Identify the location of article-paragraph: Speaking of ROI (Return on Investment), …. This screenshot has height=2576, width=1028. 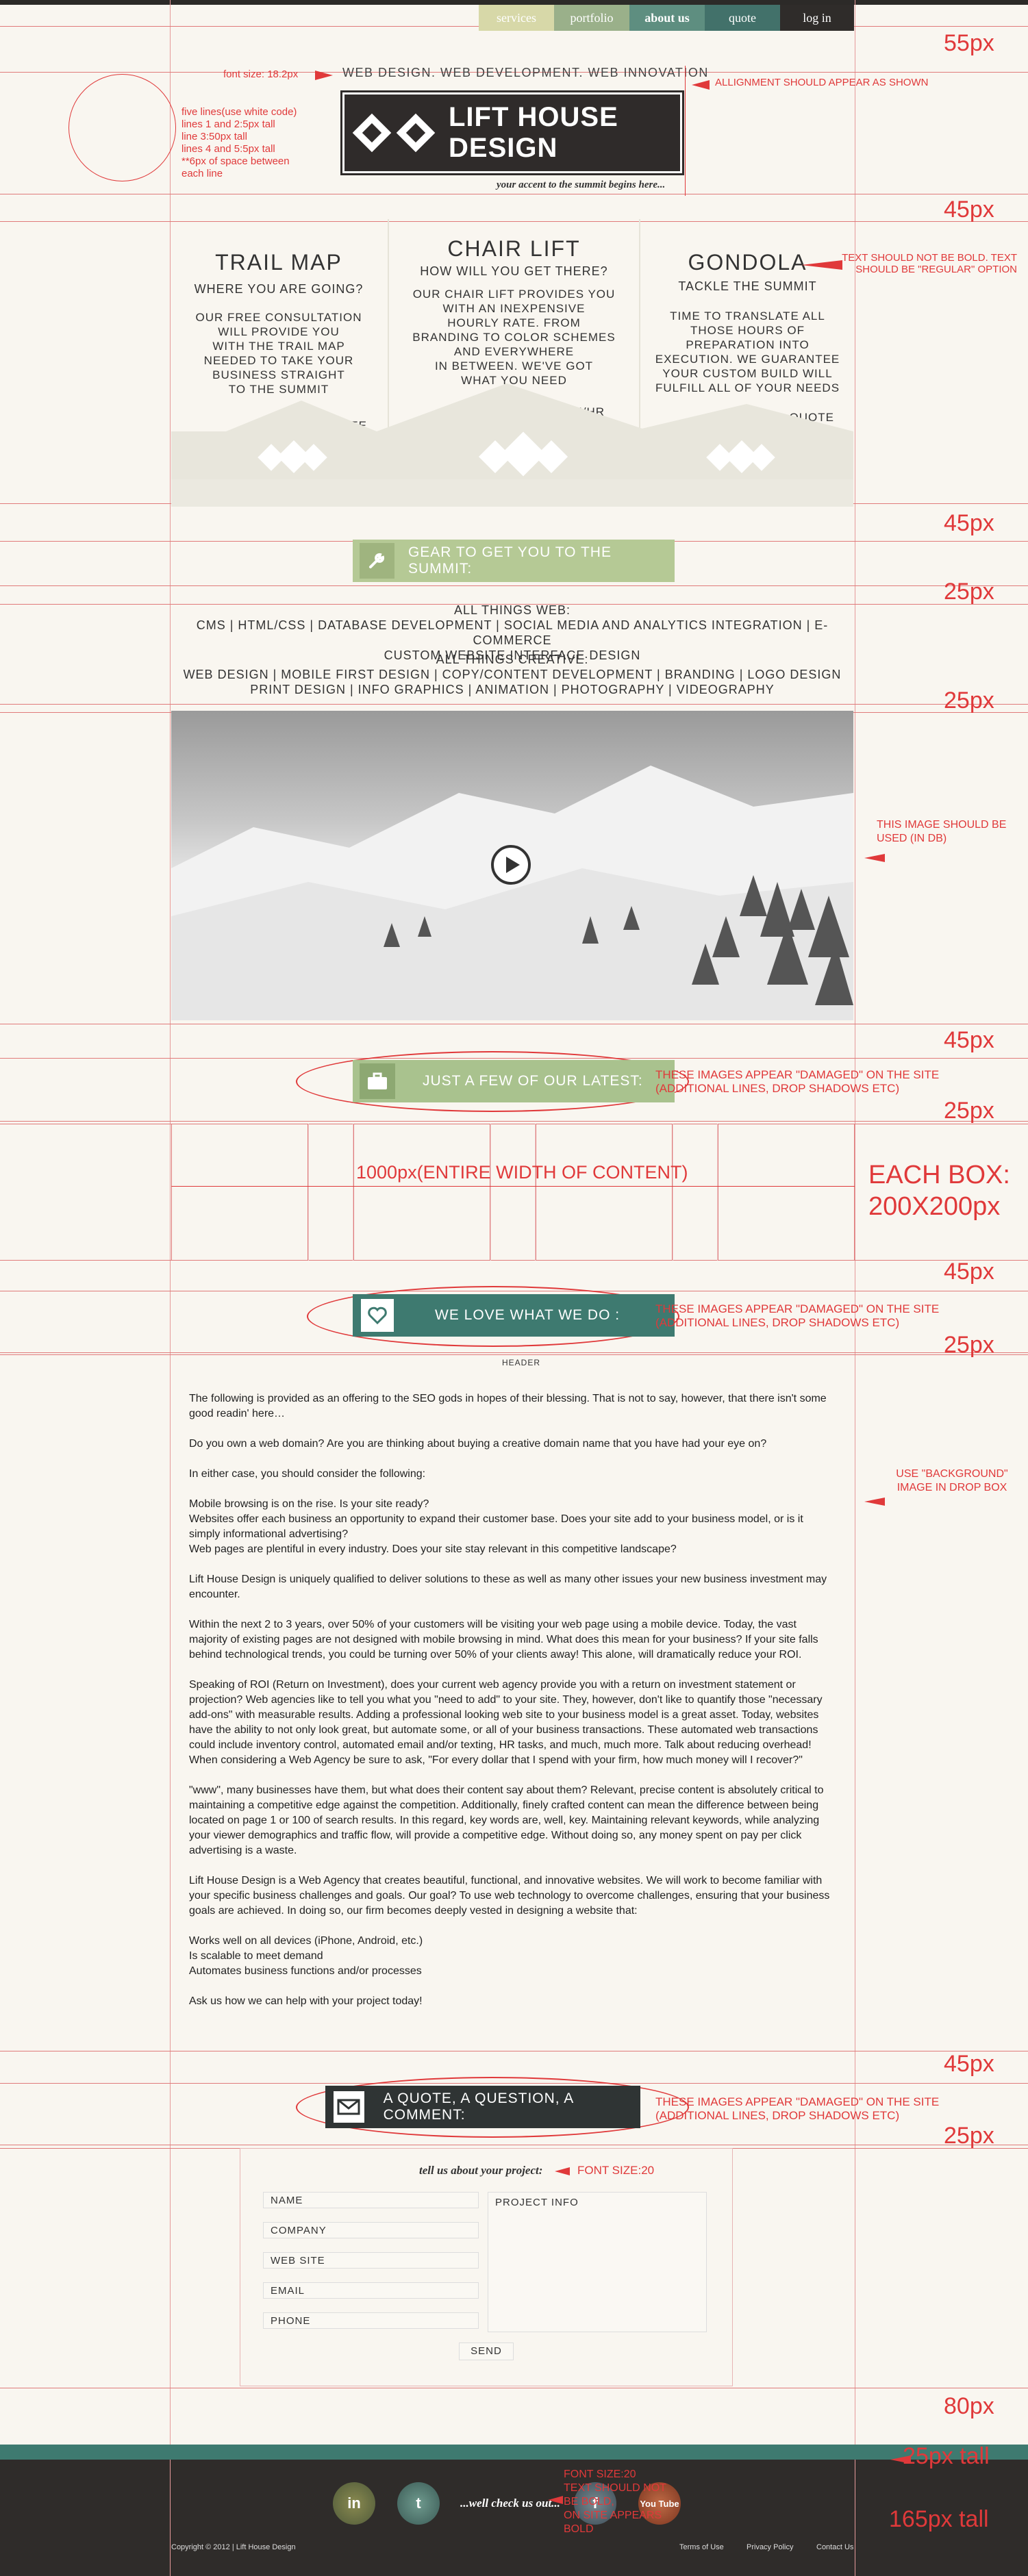
(506, 1723).